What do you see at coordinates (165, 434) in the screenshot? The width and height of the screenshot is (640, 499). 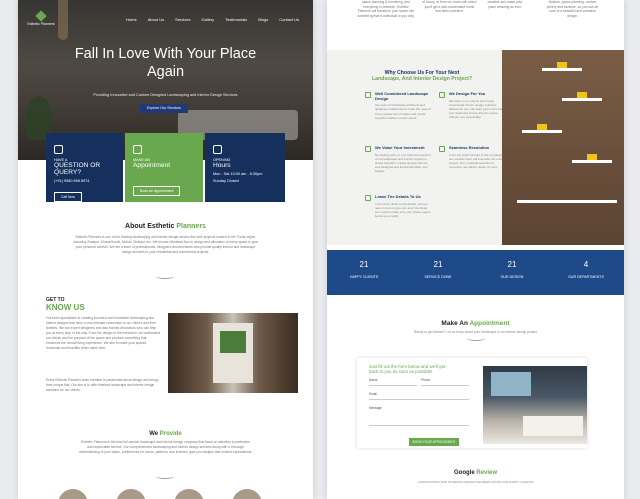 I see `provide-title: We Provide` at bounding box center [165, 434].